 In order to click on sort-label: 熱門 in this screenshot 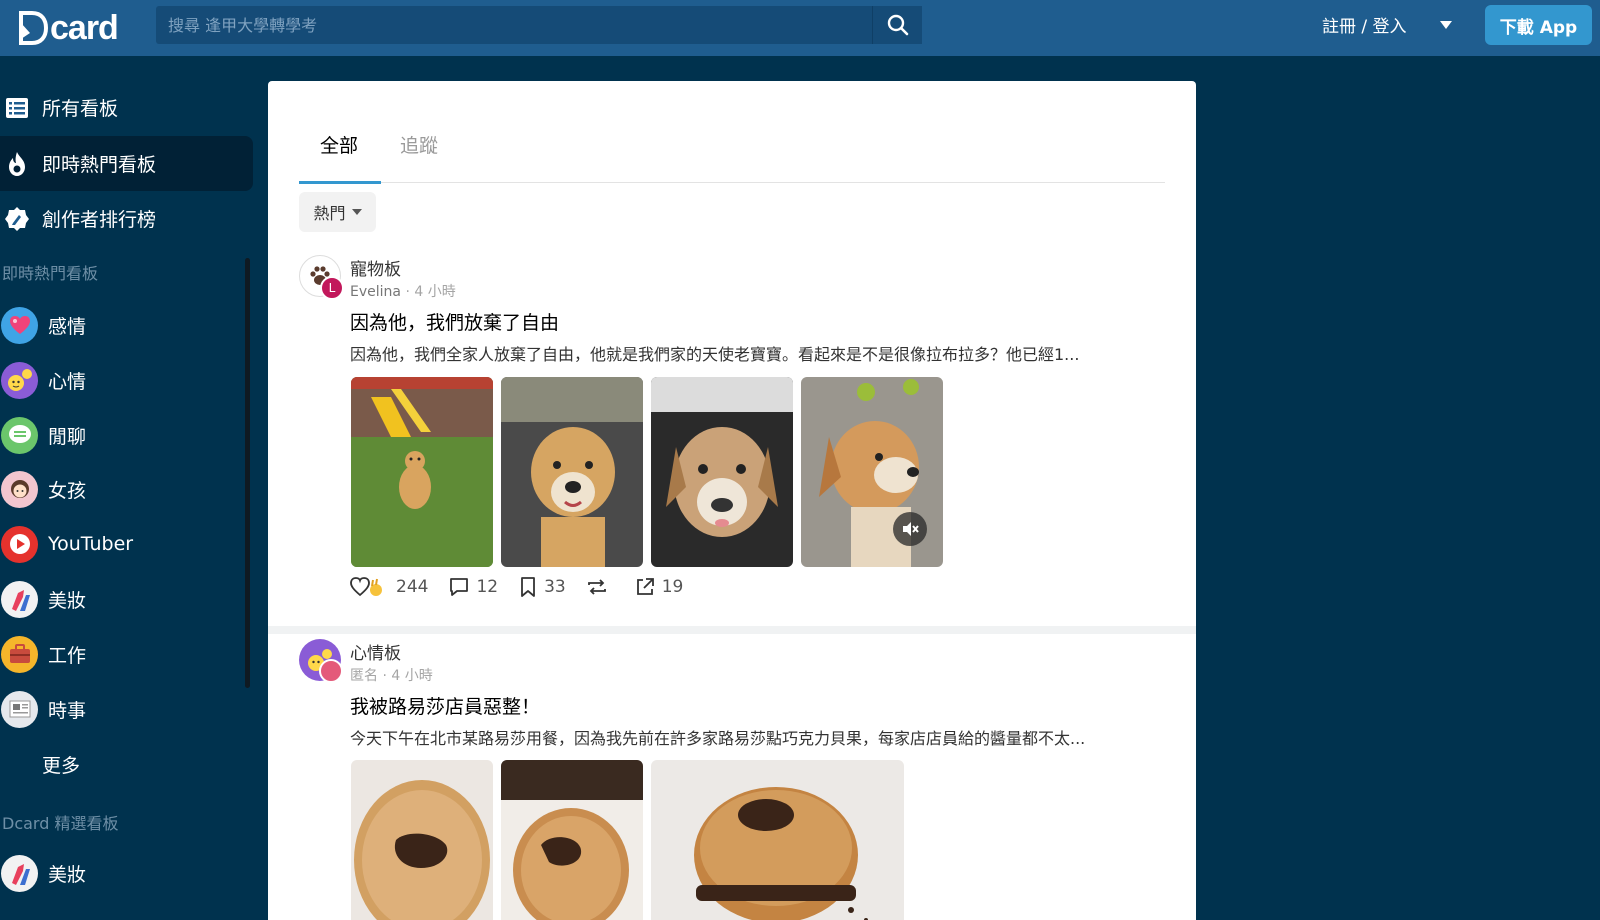, I will do `click(329, 213)`.